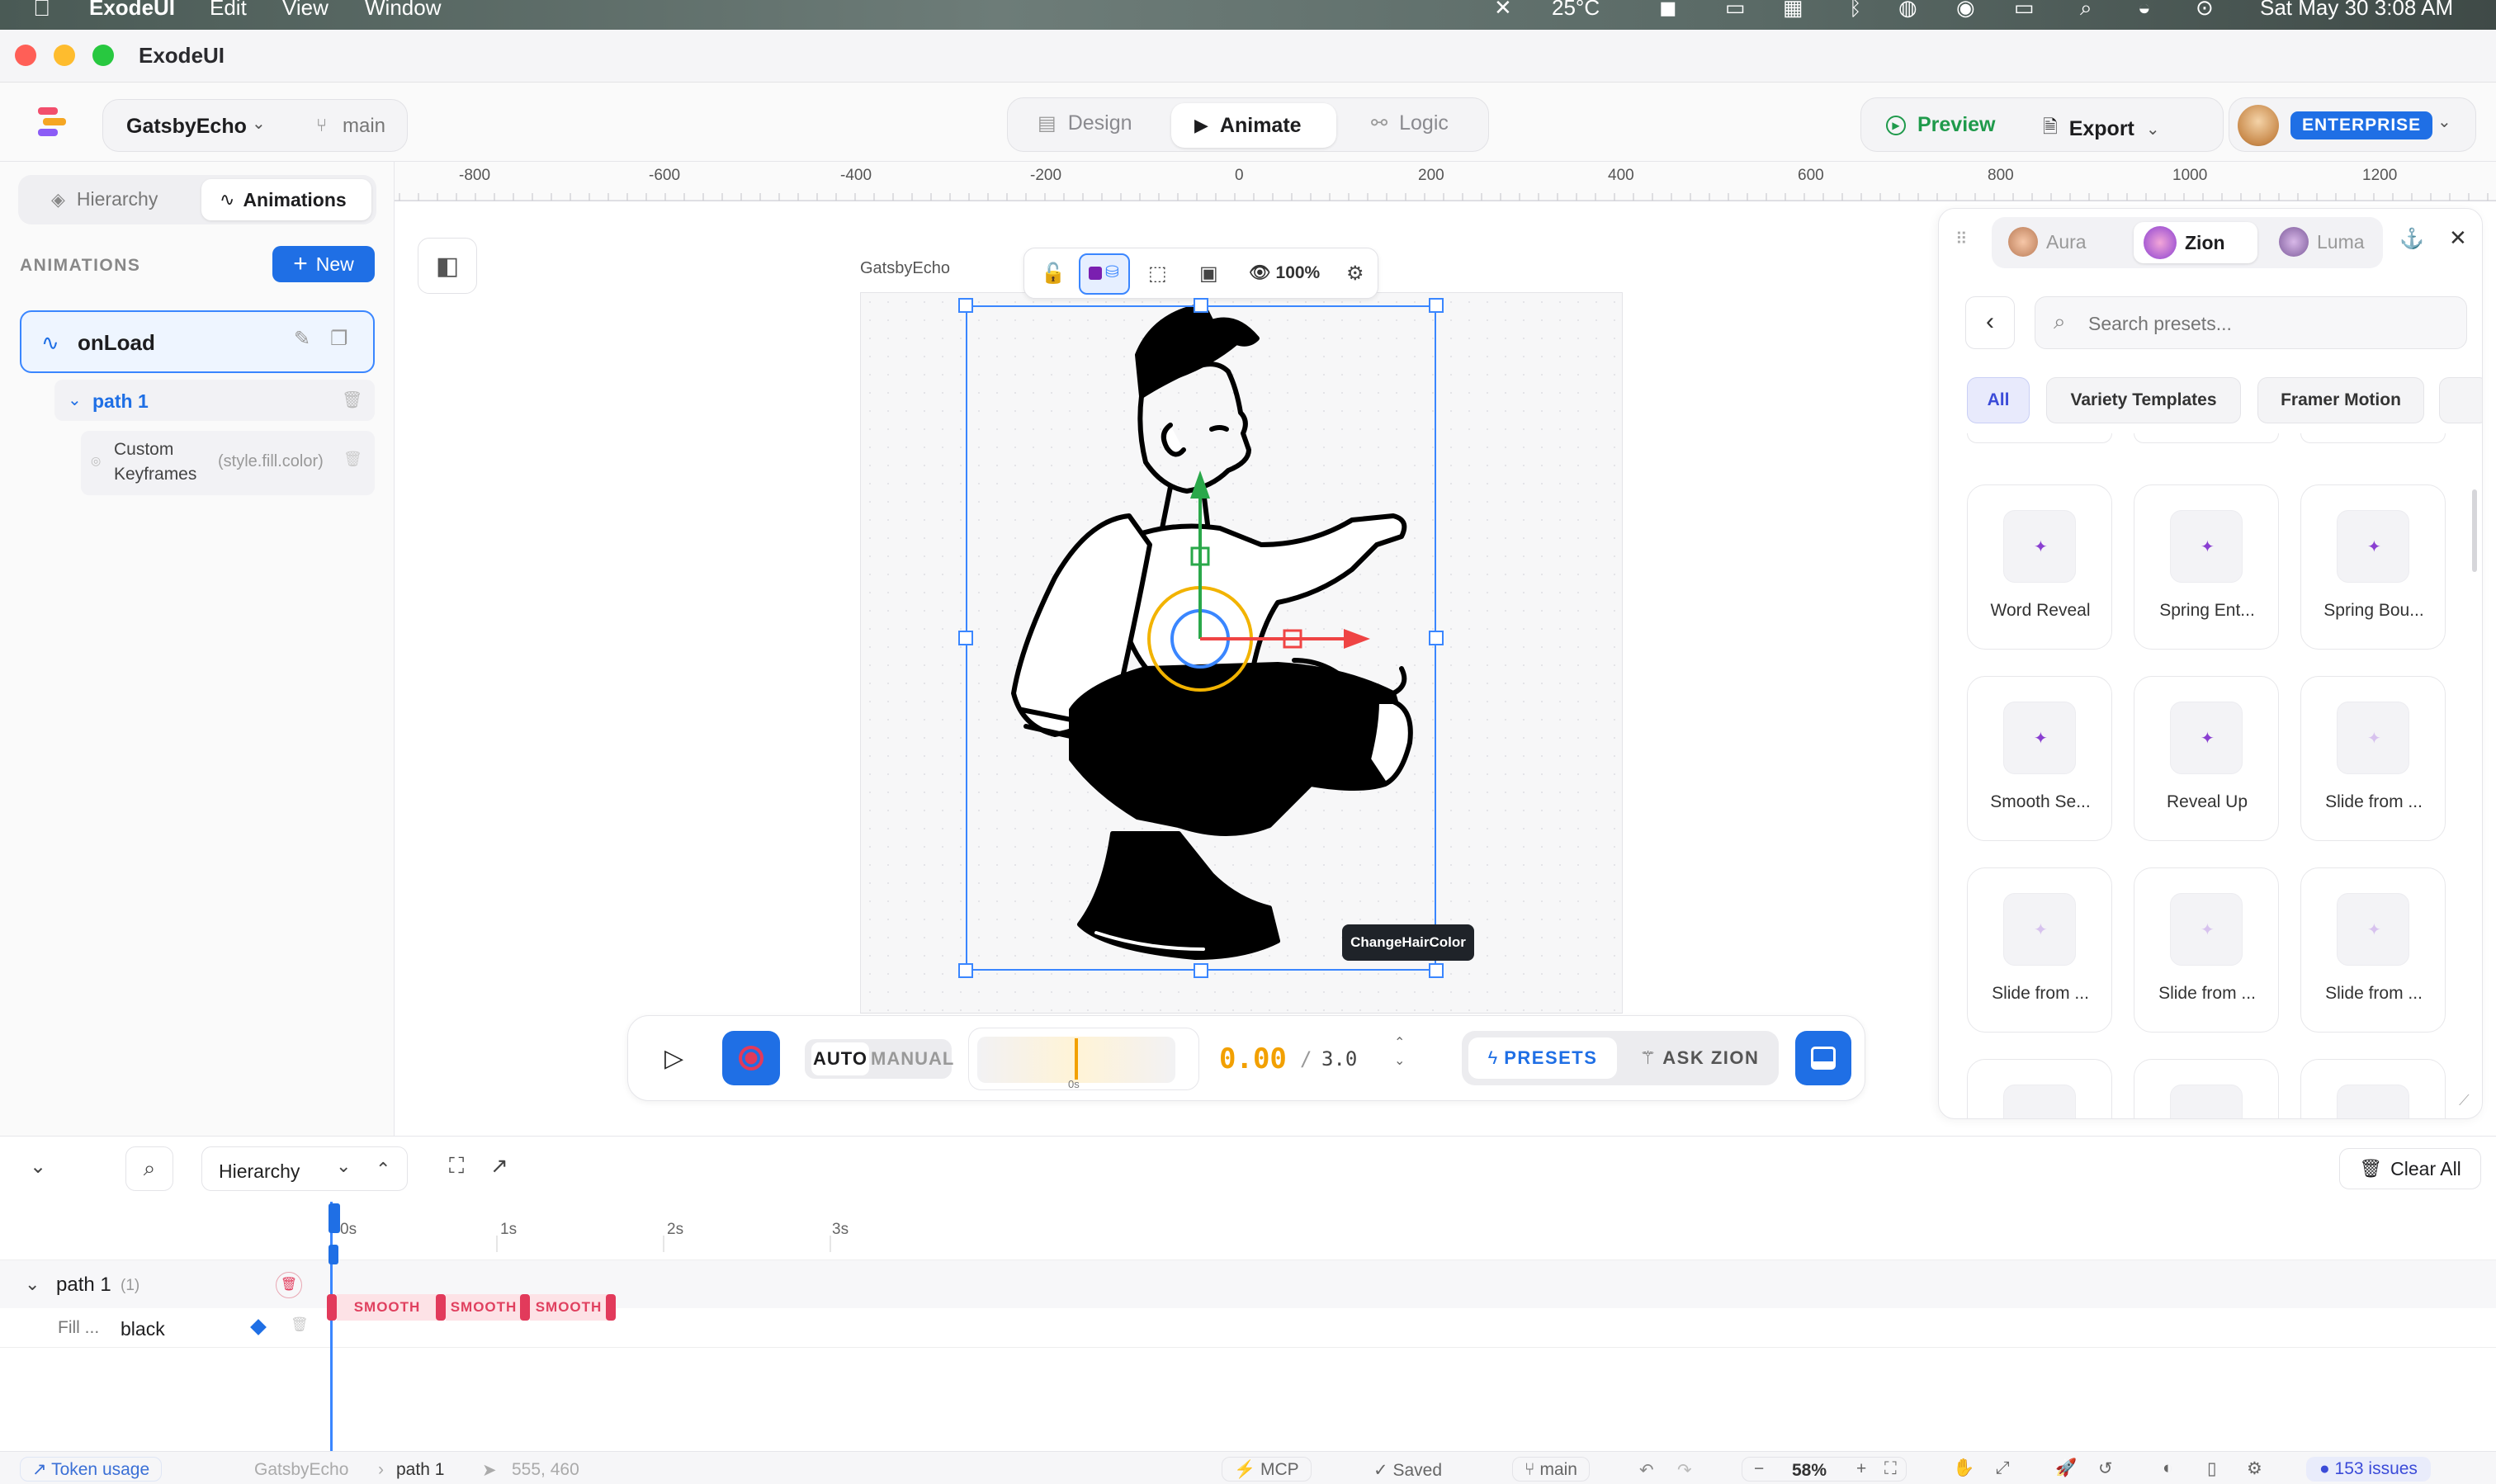 The image size is (2496, 1484). Describe the element at coordinates (334, 1218) in the screenshot. I see `playhead-handle` at that location.